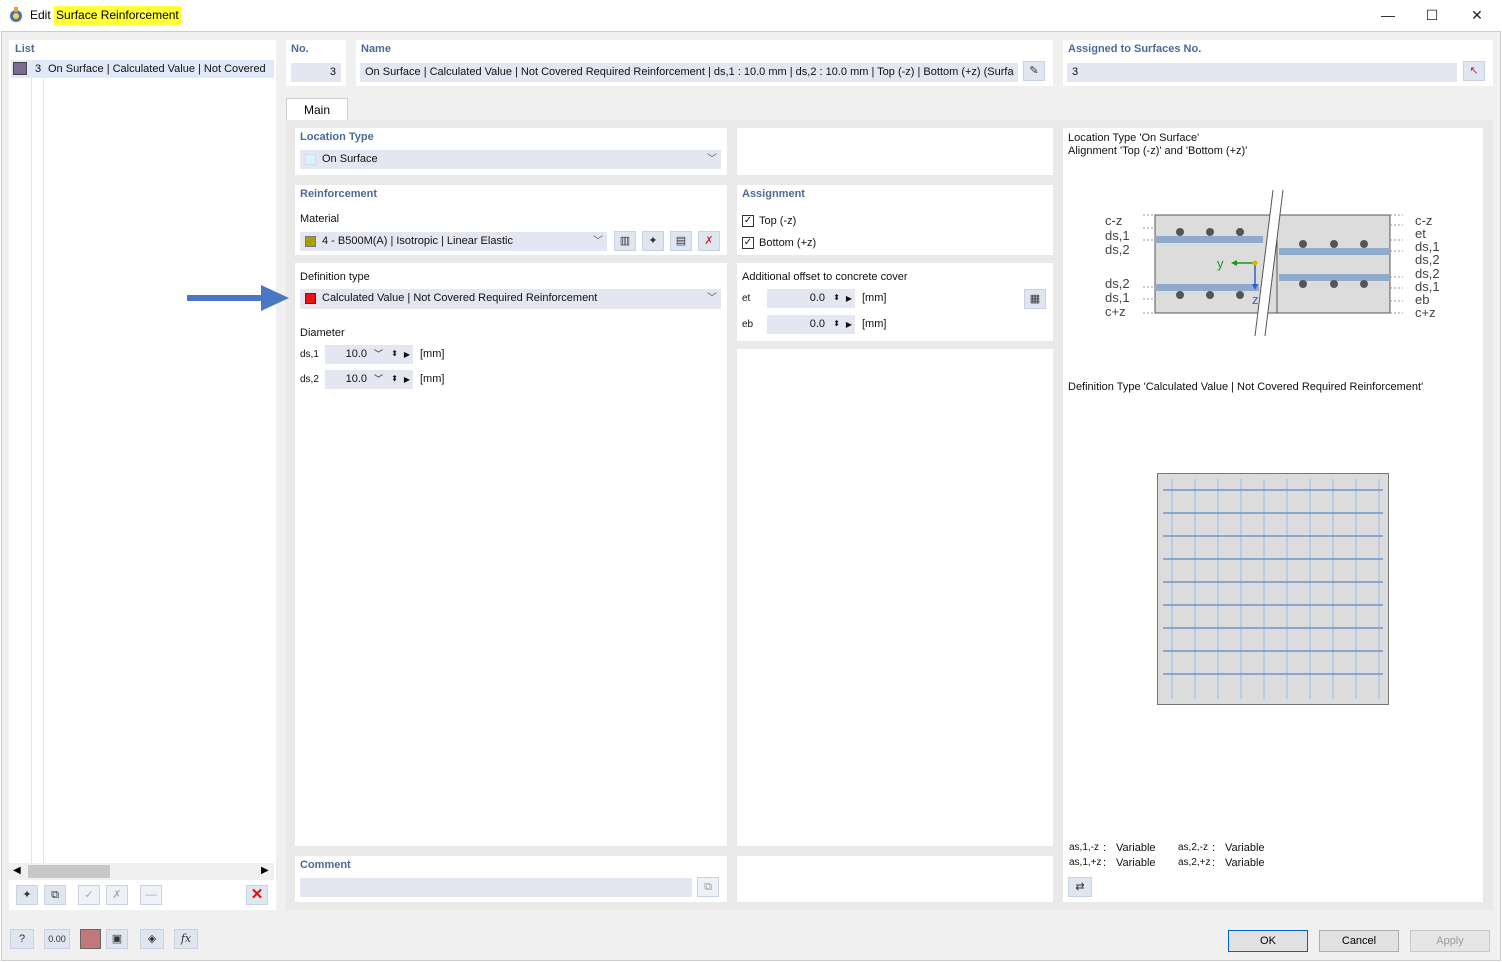 Image resolution: width=1502 pixels, height=962 pixels. What do you see at coordinates (25, 49) in the screenshot?
I see `list-header: List` at bounding box center [25, 49].